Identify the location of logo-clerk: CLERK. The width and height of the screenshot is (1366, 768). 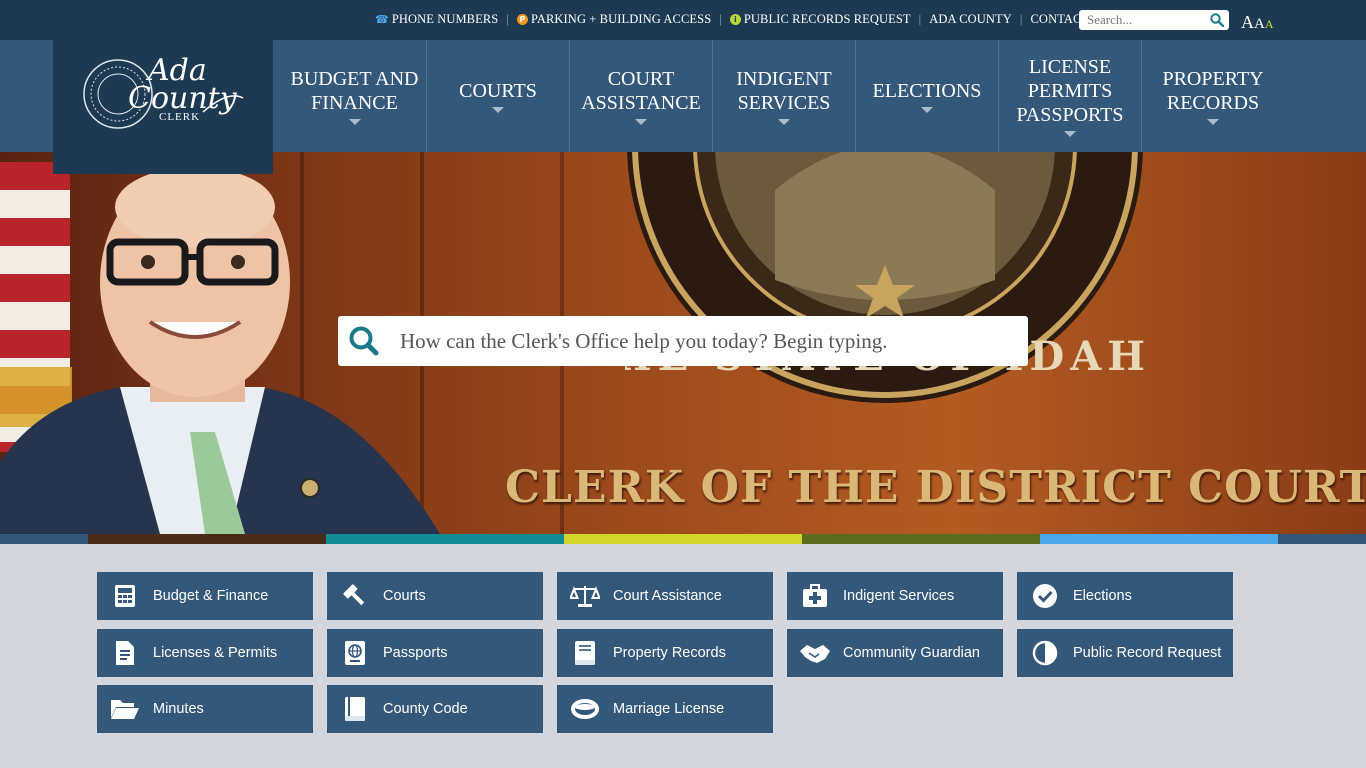
(179, 117).